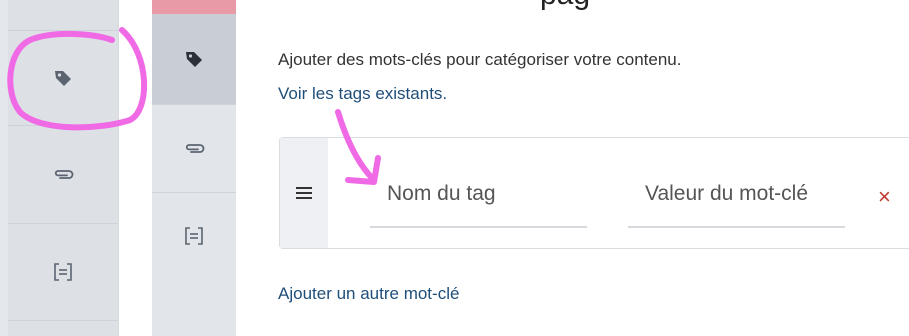  What do you see at coordinates (362, 94) in the screenshot?
I see `view-existing-tags-link: Voir les tags existants.` at bounding box center [362, 94].